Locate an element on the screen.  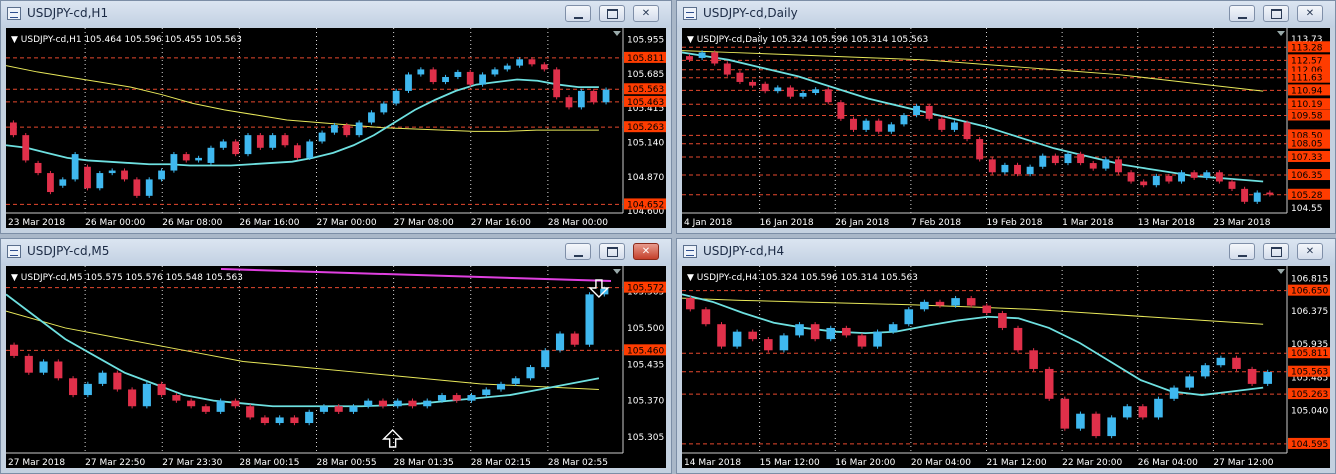
ma-slow-line is located at coordinates (302, 98).